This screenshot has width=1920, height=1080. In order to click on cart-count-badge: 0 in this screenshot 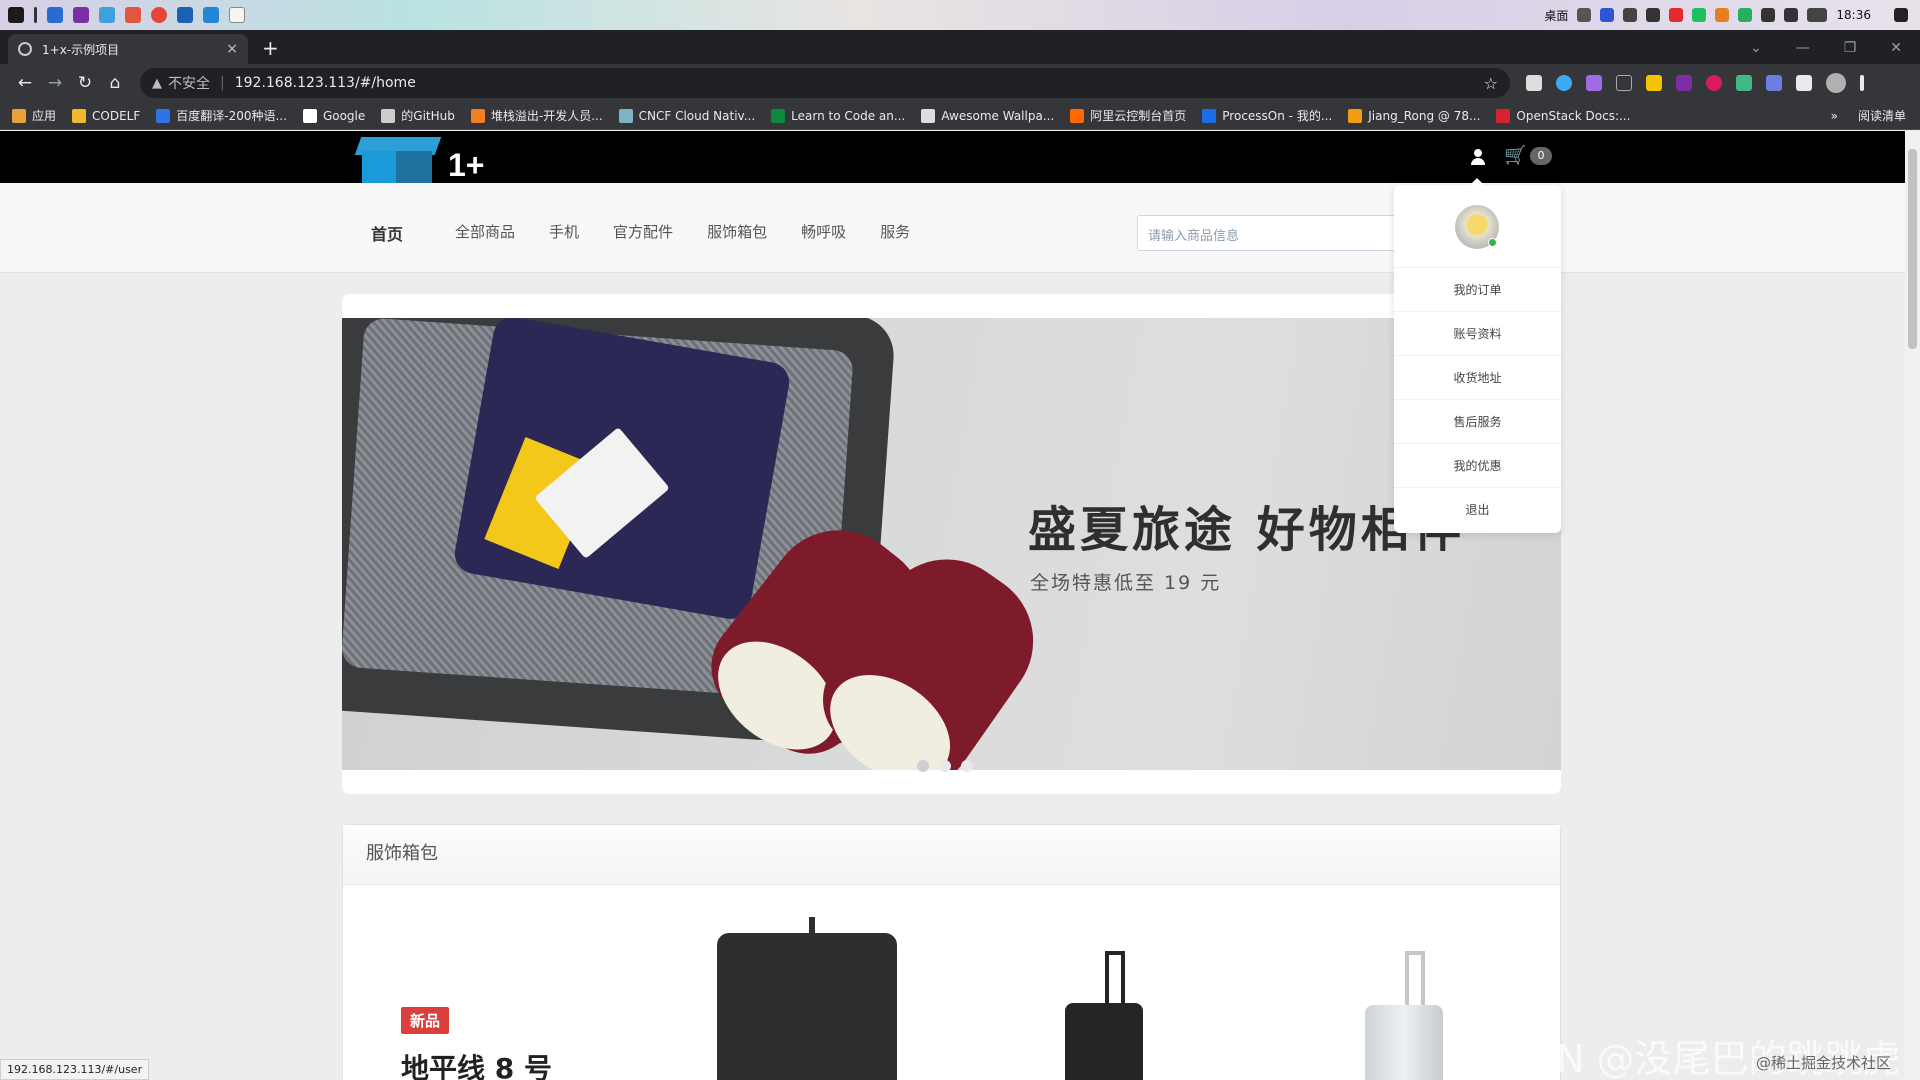, I will do `click(1541, 156)`.